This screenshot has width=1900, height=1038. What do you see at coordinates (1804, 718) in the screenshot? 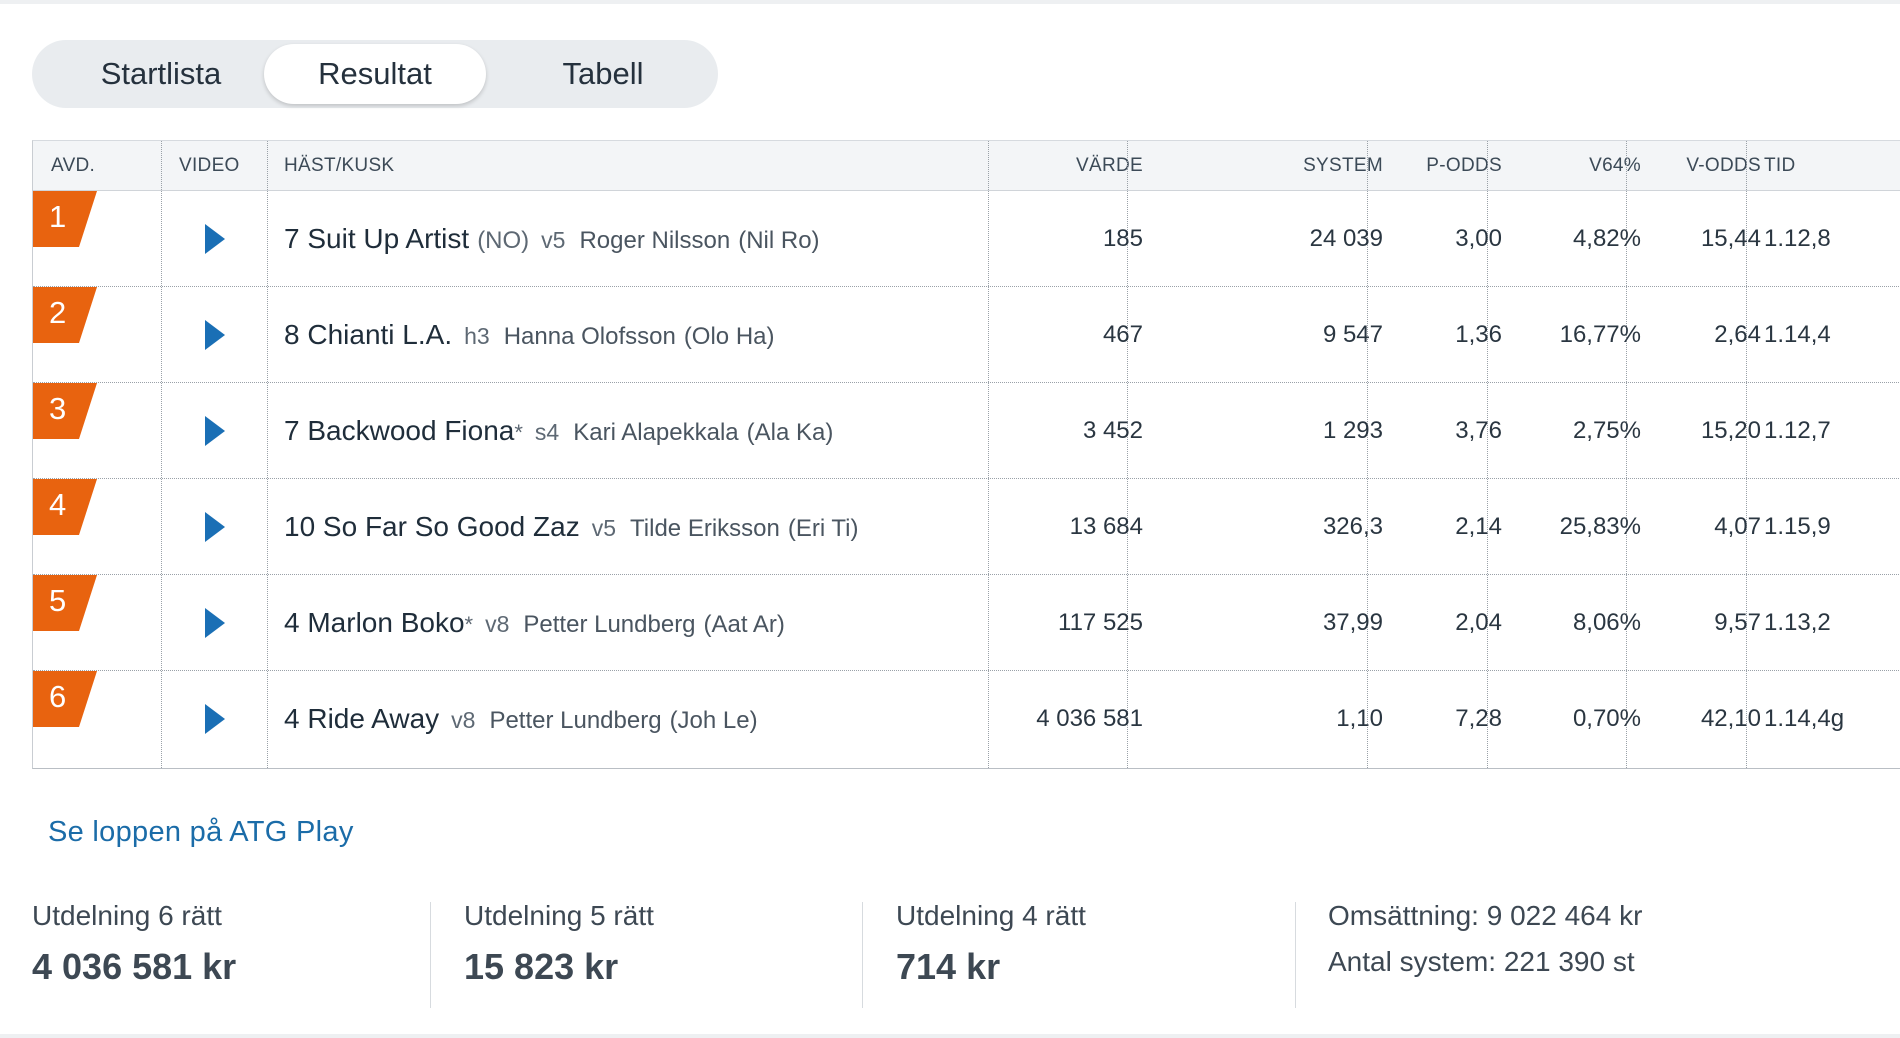
I see `cell-tid: 1.14,4g` at bounding box center [1804, 718].